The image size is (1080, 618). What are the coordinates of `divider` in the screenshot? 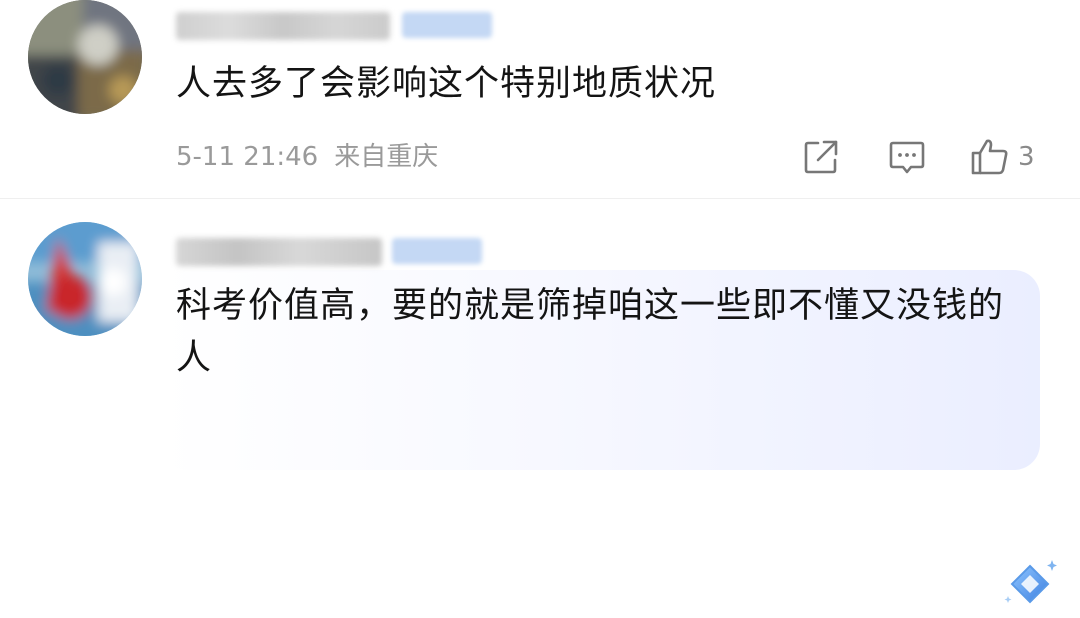 It's located at (540, 198).